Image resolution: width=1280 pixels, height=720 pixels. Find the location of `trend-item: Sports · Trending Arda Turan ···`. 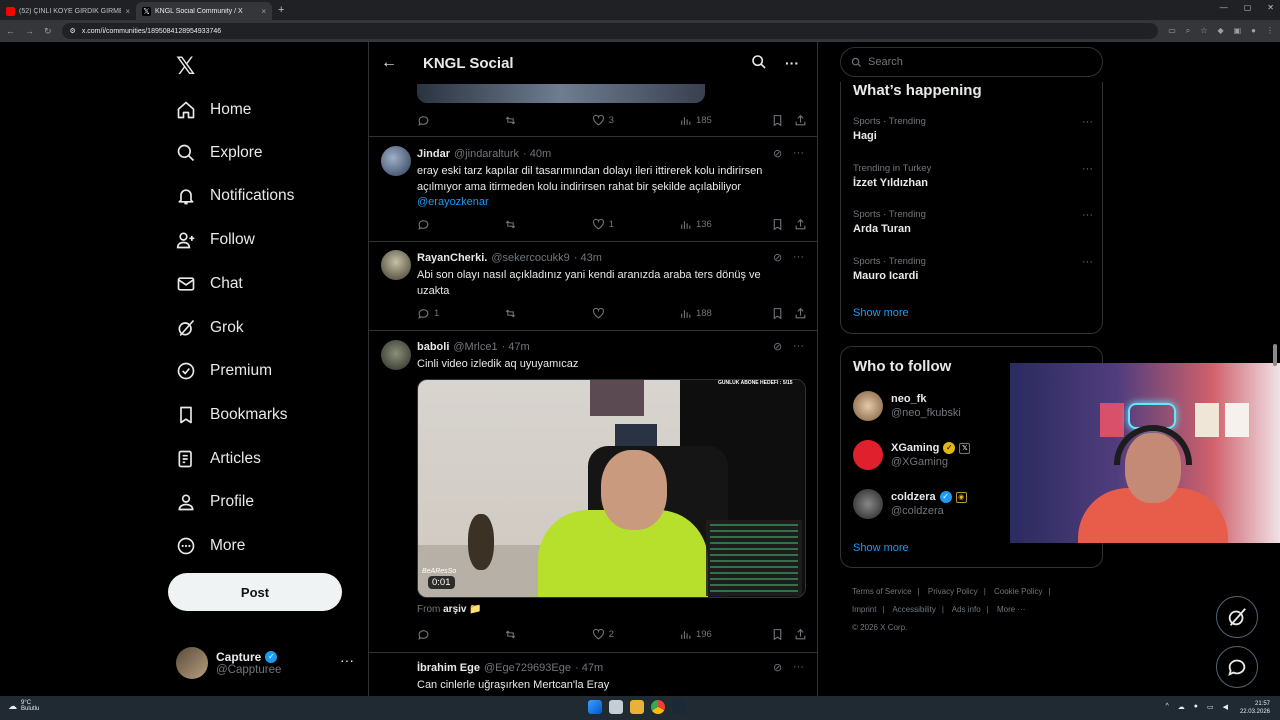

trend-item: Sports · Trending Arda Turan ··· is located at coordinates (973, 222).